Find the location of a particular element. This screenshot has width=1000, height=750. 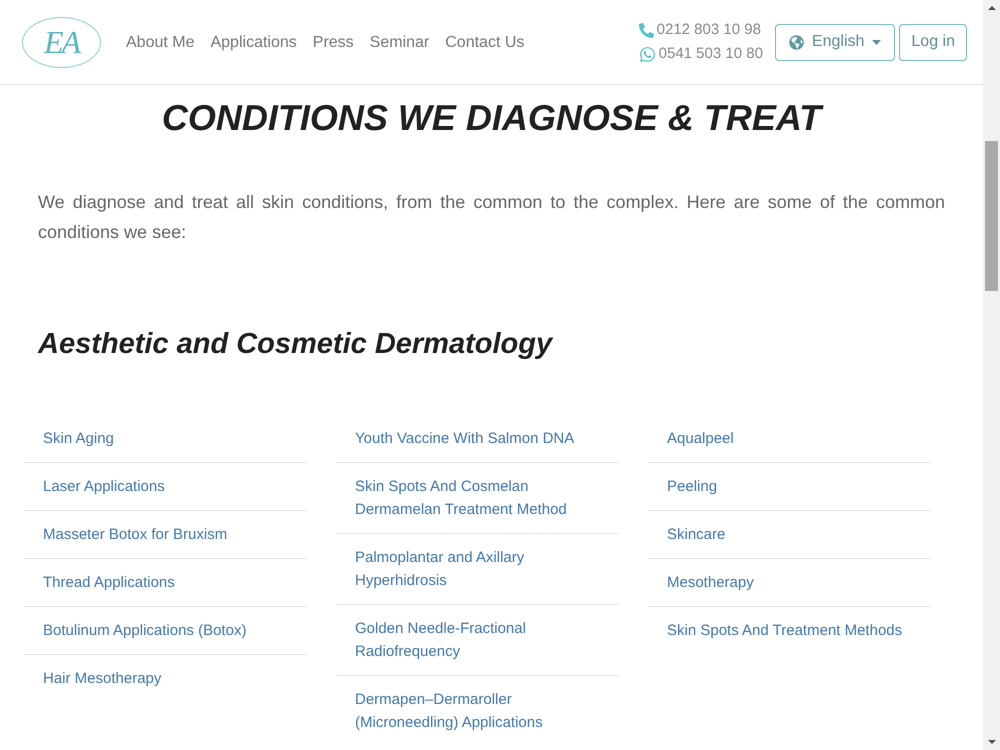

nav-link: Applications is located at coordinates (253, 42).